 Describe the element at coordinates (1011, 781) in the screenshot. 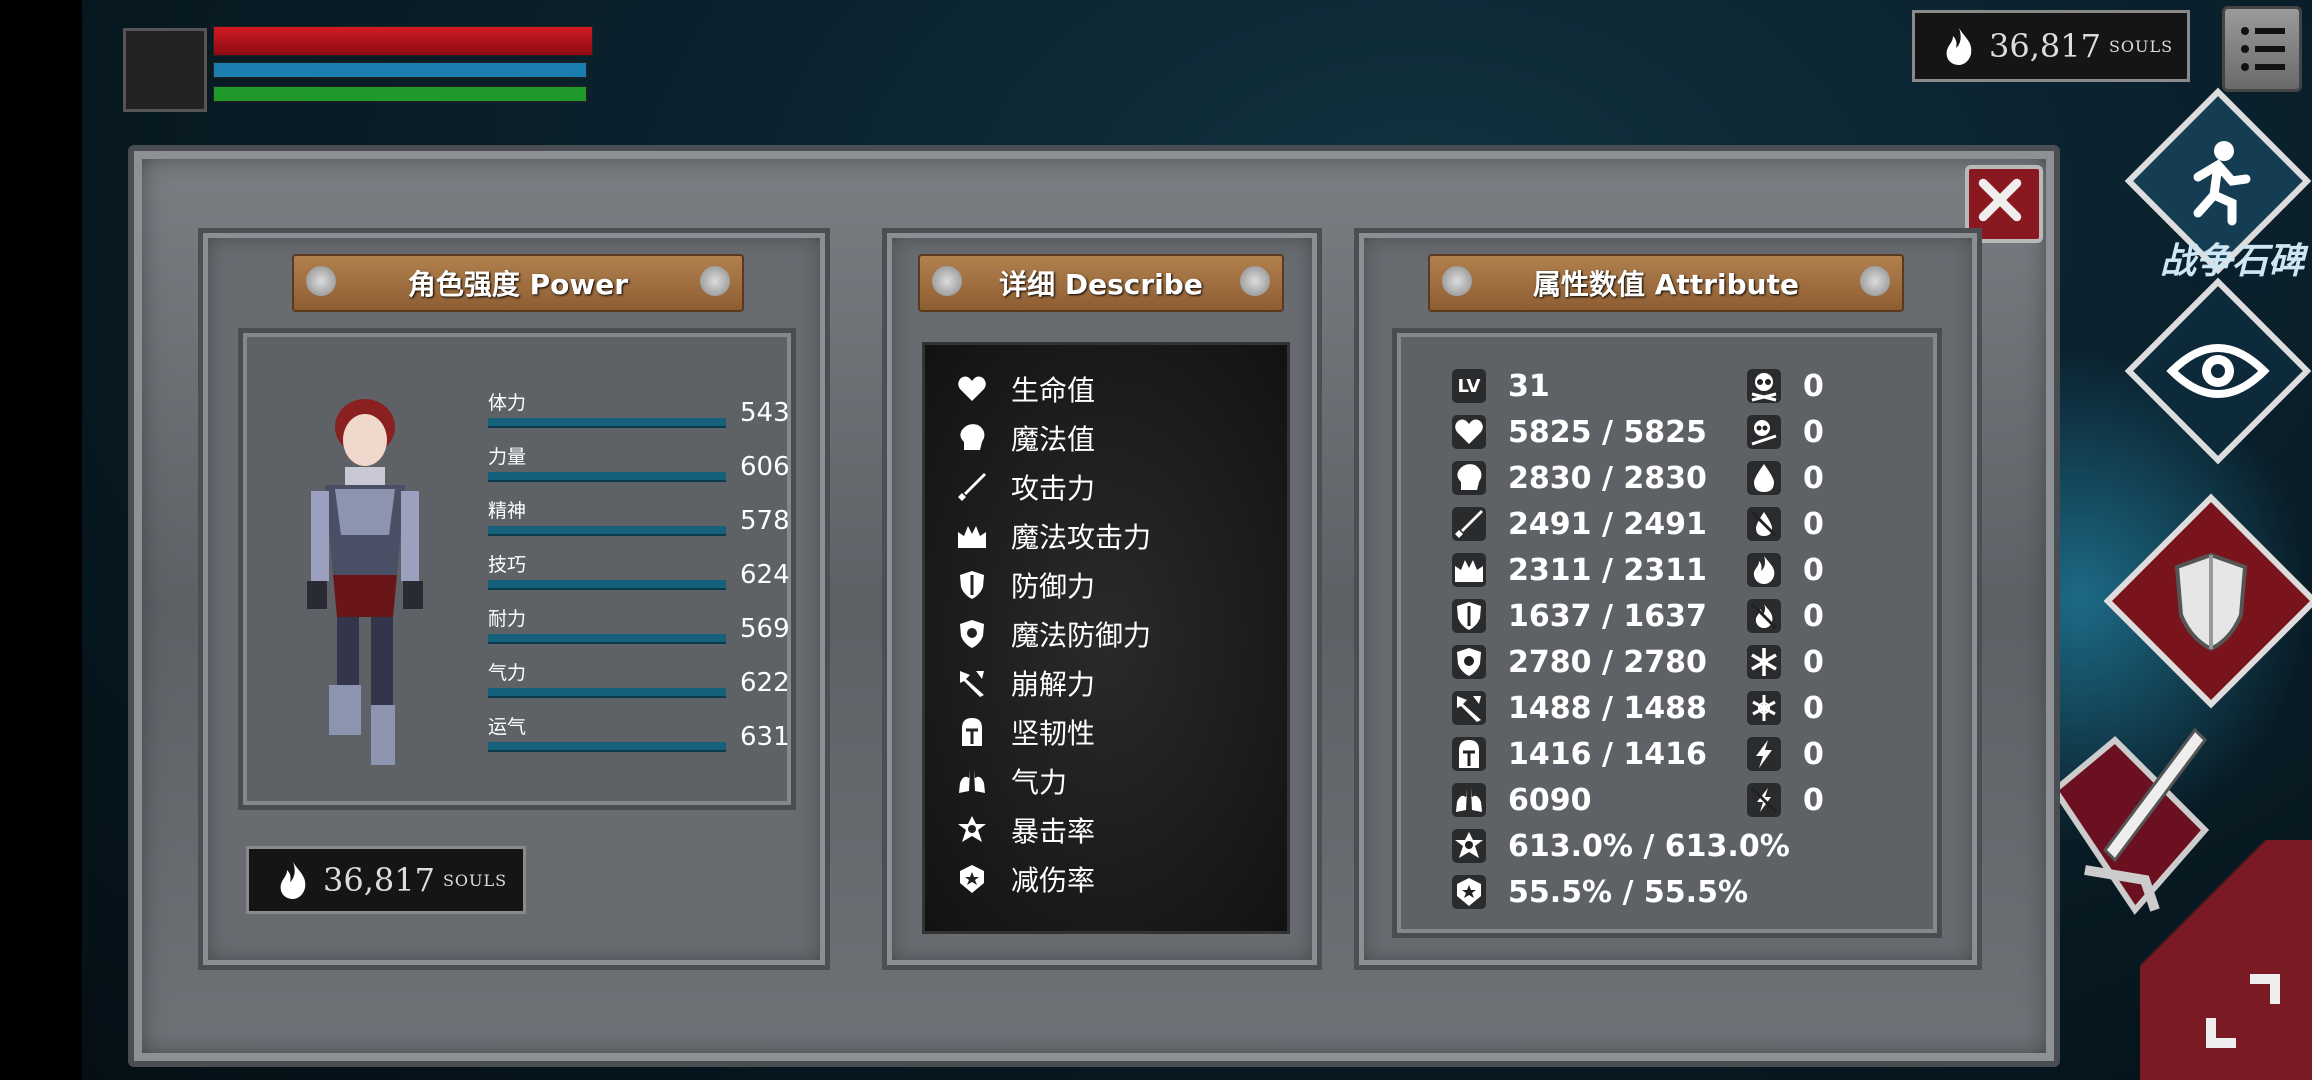

I see `describe-row-stamina: 气力` at that location.